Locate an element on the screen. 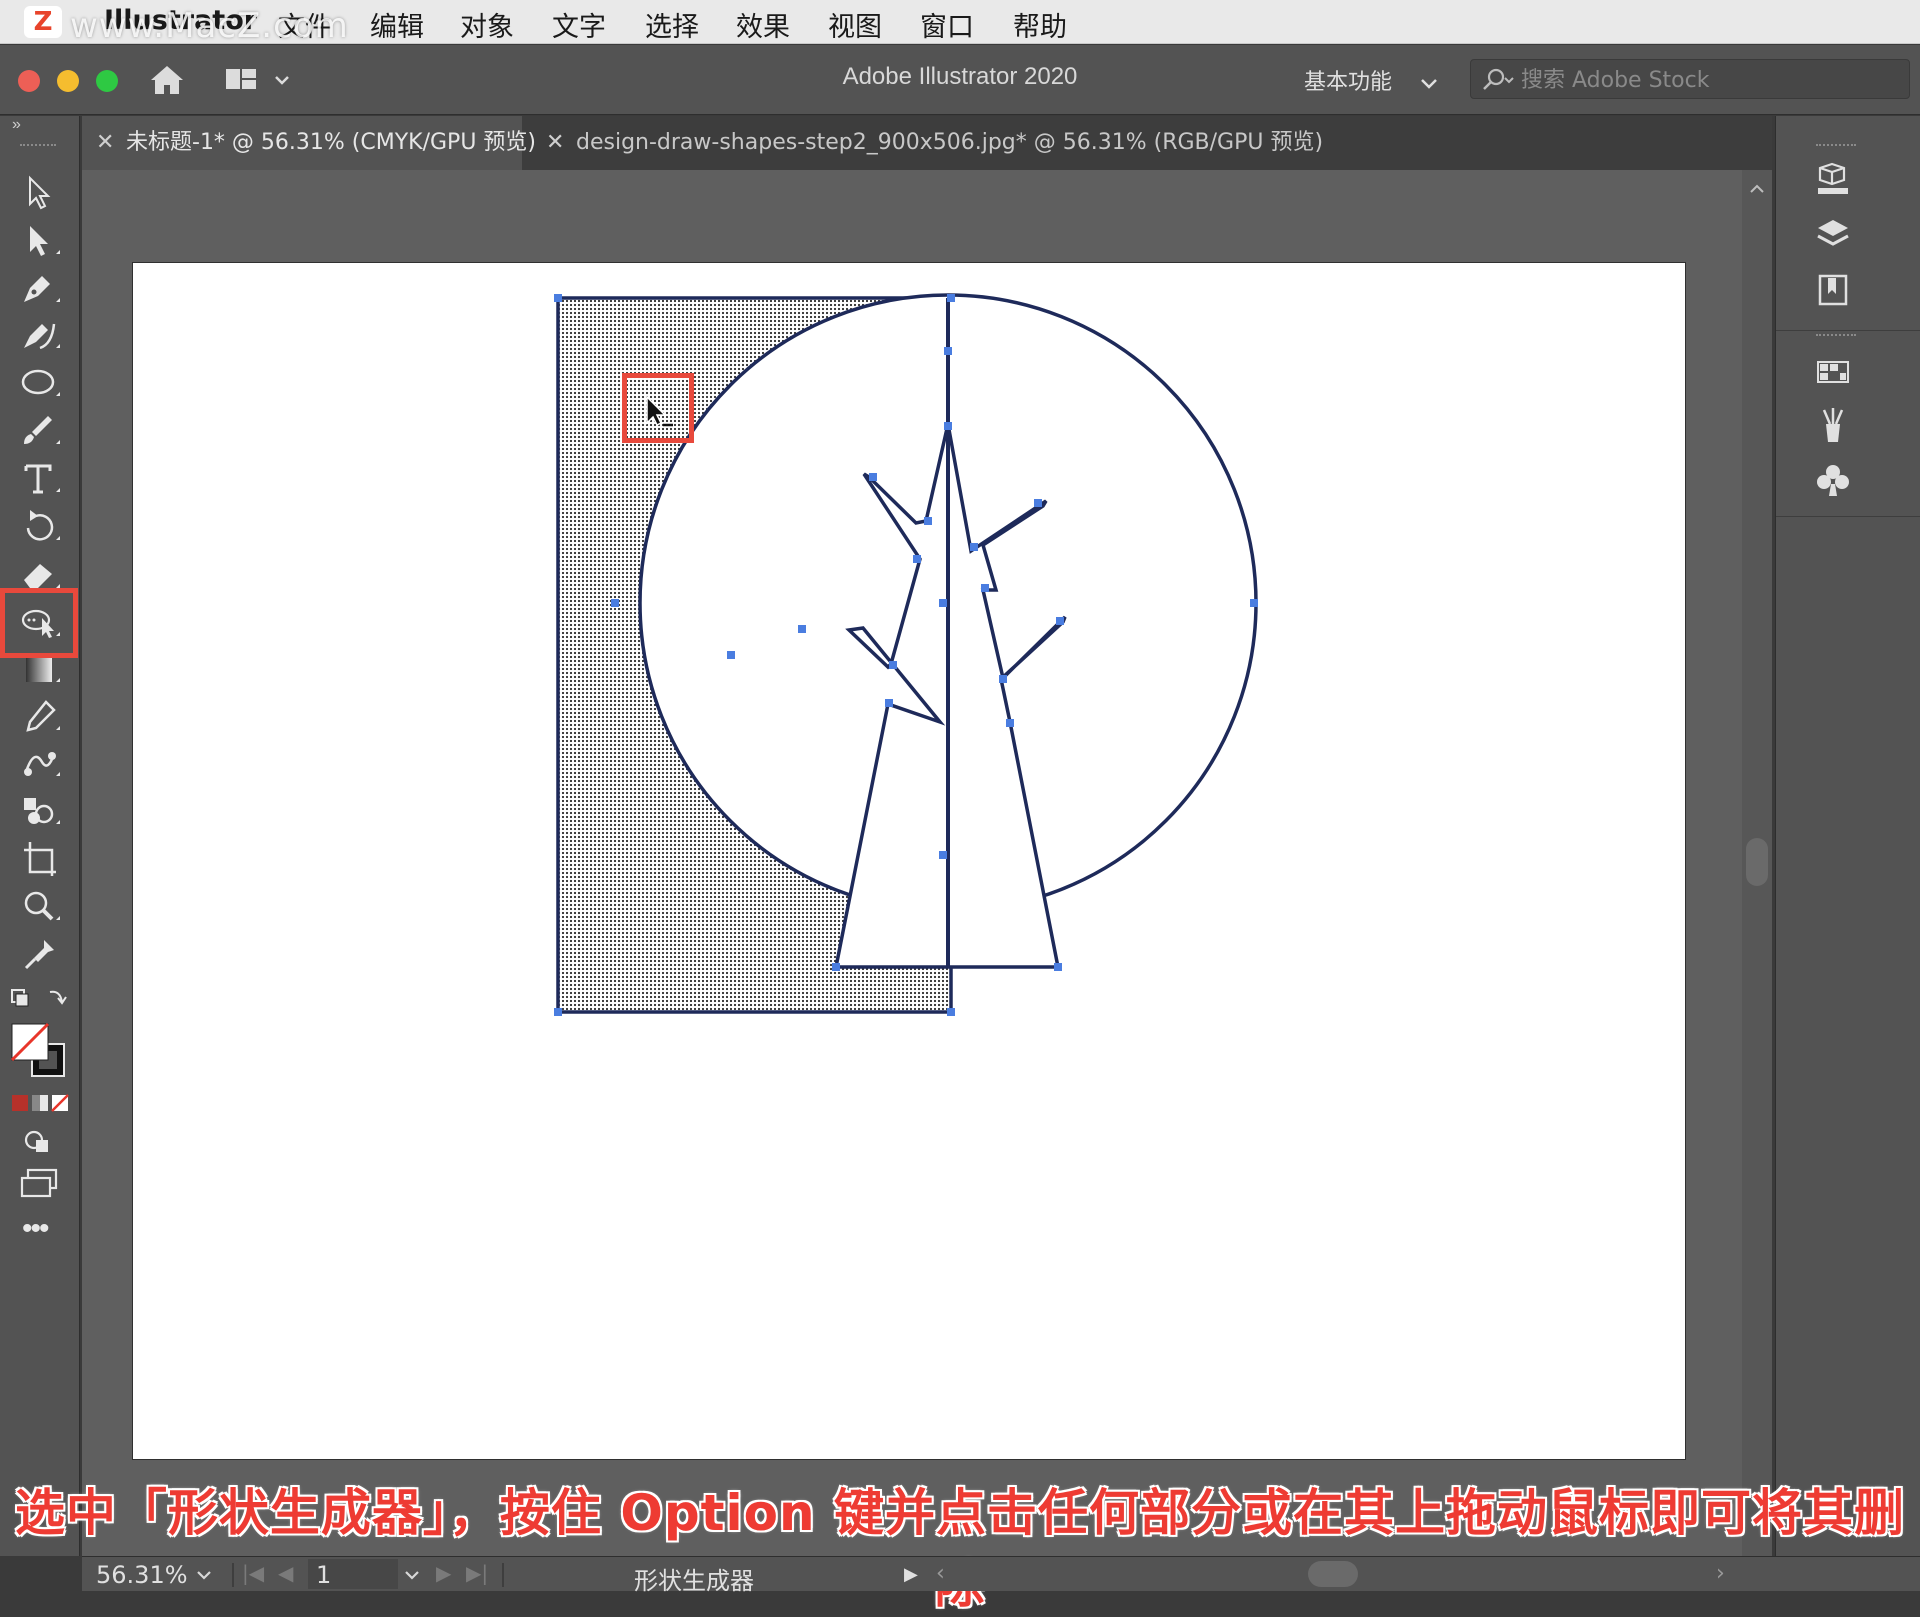 This screenshot has width=1920, height=1617. menu-window: 窗口 is located at coordinates (947, 24).